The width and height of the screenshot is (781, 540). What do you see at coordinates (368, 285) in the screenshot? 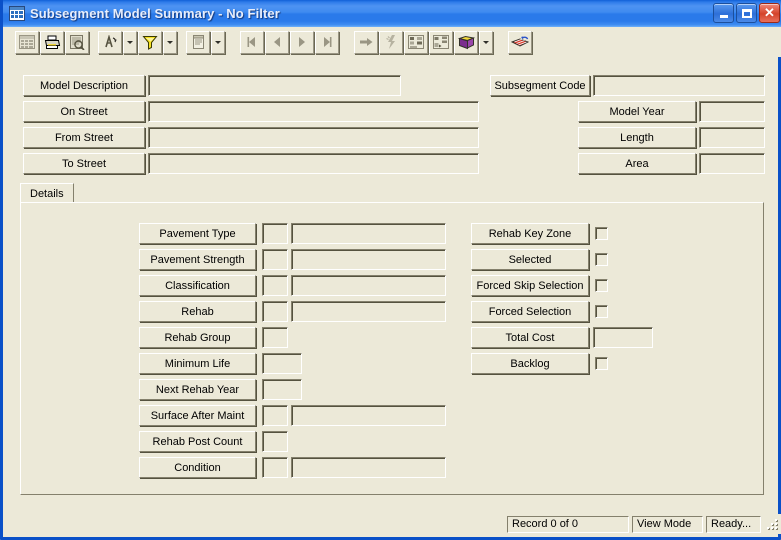
I see `input-classification-desc` at bounding box center [368, 285].